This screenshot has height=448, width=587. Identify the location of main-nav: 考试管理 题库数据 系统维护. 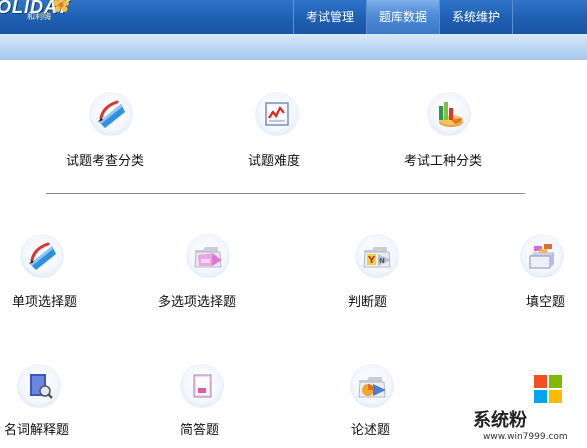
(403, 17).